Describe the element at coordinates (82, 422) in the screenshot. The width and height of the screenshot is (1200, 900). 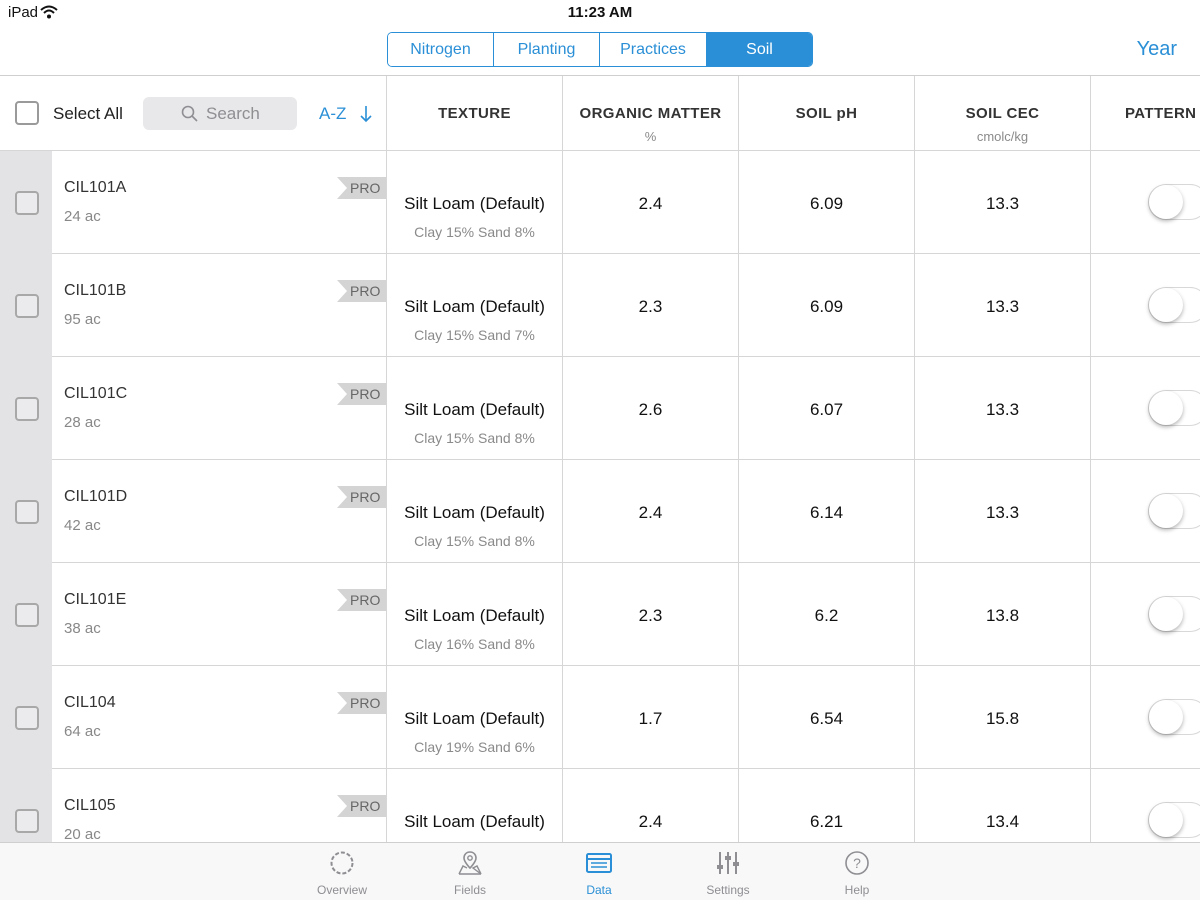
I see `field-acres: 28 ac` at that location.